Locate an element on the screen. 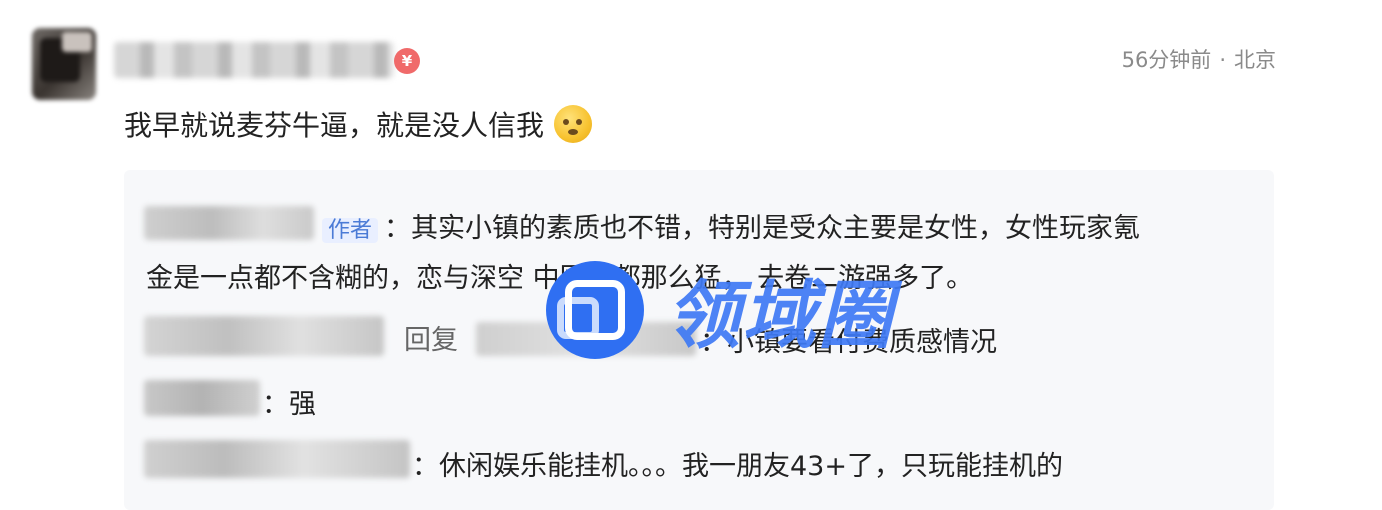 This screenshot has height=510, width=1382. comment-text-row: 我早就说麦芬牛逼，就是没人信我 is located at coordinates (358, 124).